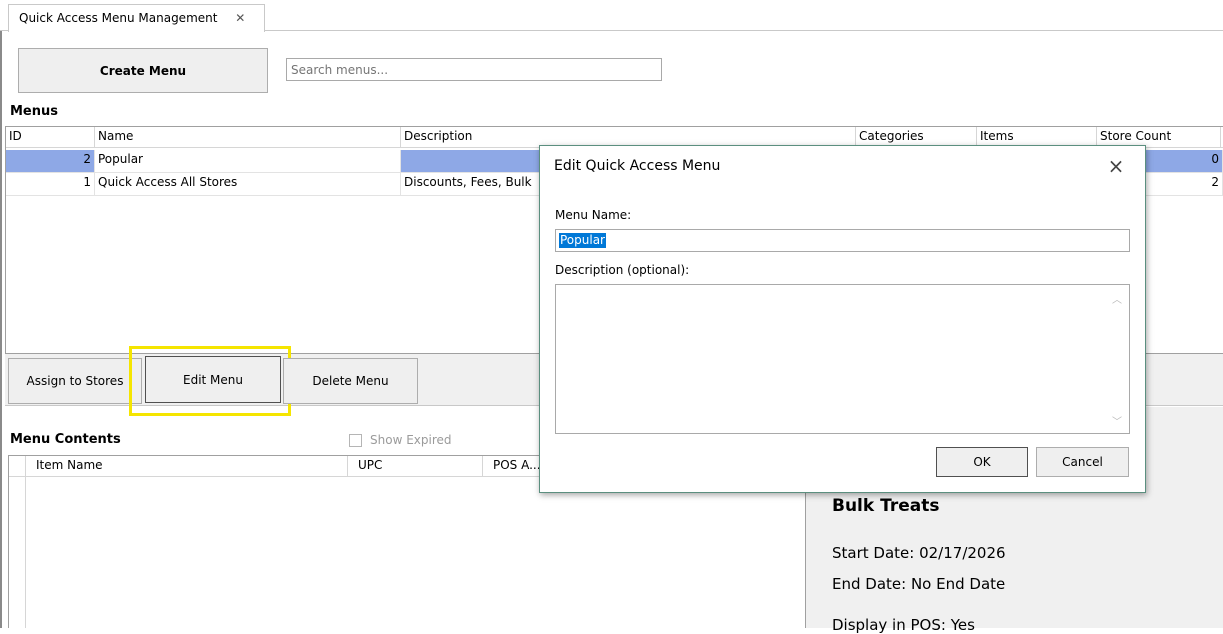 The height and width of the screenshot is (634, 1223). What do you see at coordinates (628, 137) in the screenshot?
I see `column-header-description: Description` at bounding box center [628, 137].